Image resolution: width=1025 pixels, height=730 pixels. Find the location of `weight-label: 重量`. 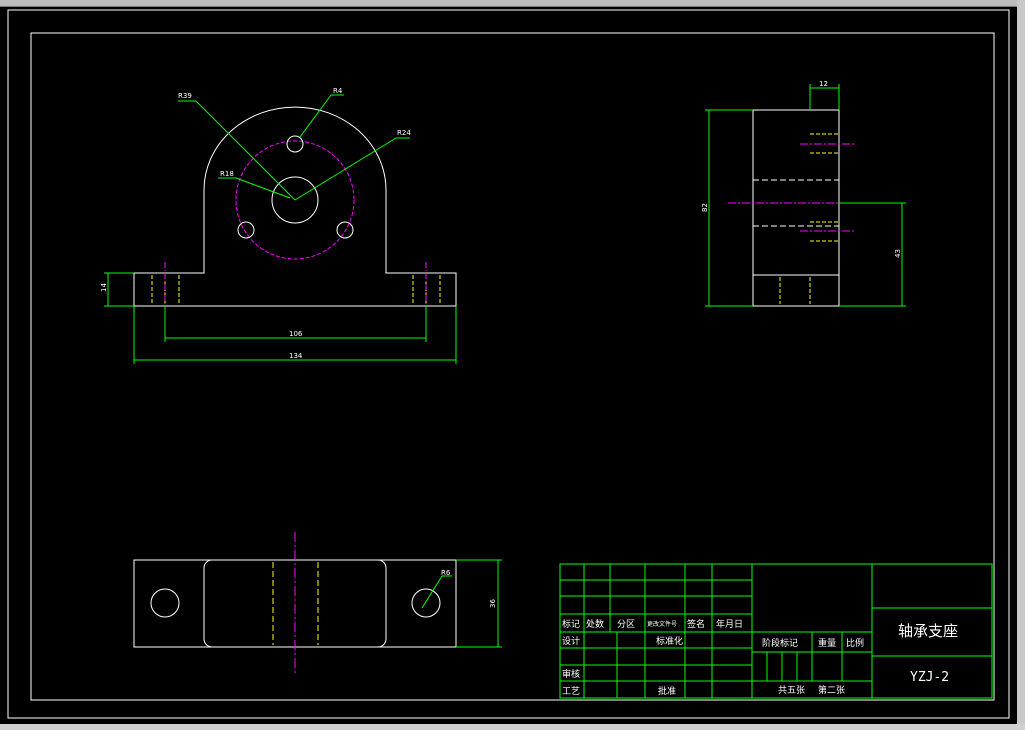

weight-label: 重量 is located at coordinates (827, 643).